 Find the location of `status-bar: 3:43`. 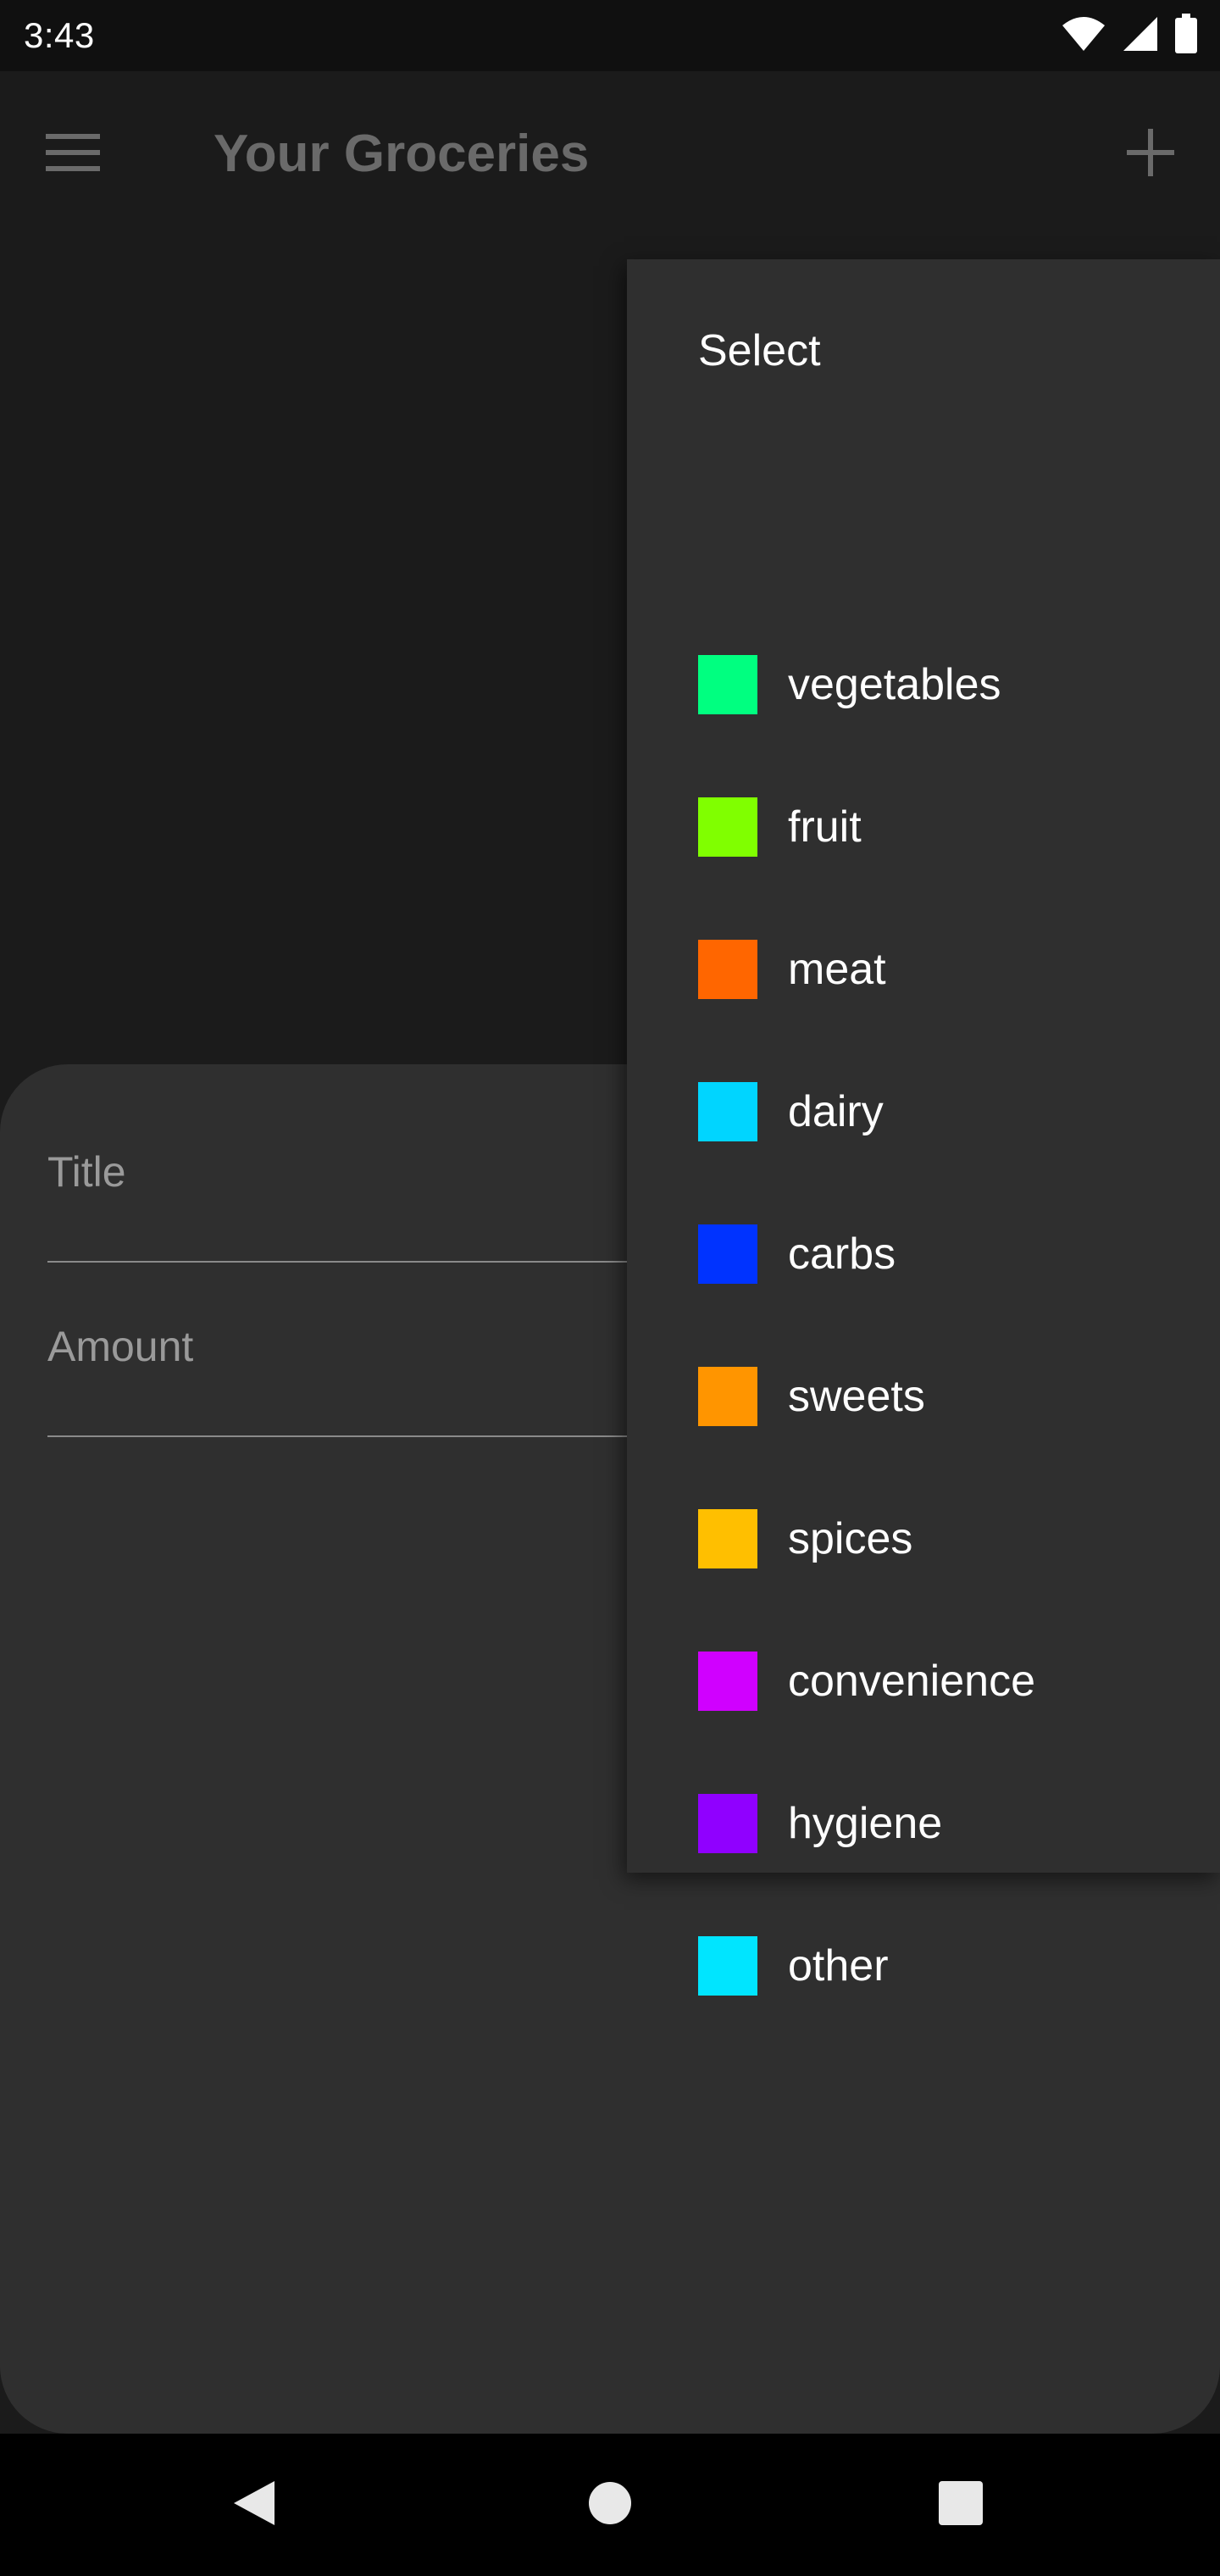

status-bar: 3:43 is located at coordinates (610, 35).